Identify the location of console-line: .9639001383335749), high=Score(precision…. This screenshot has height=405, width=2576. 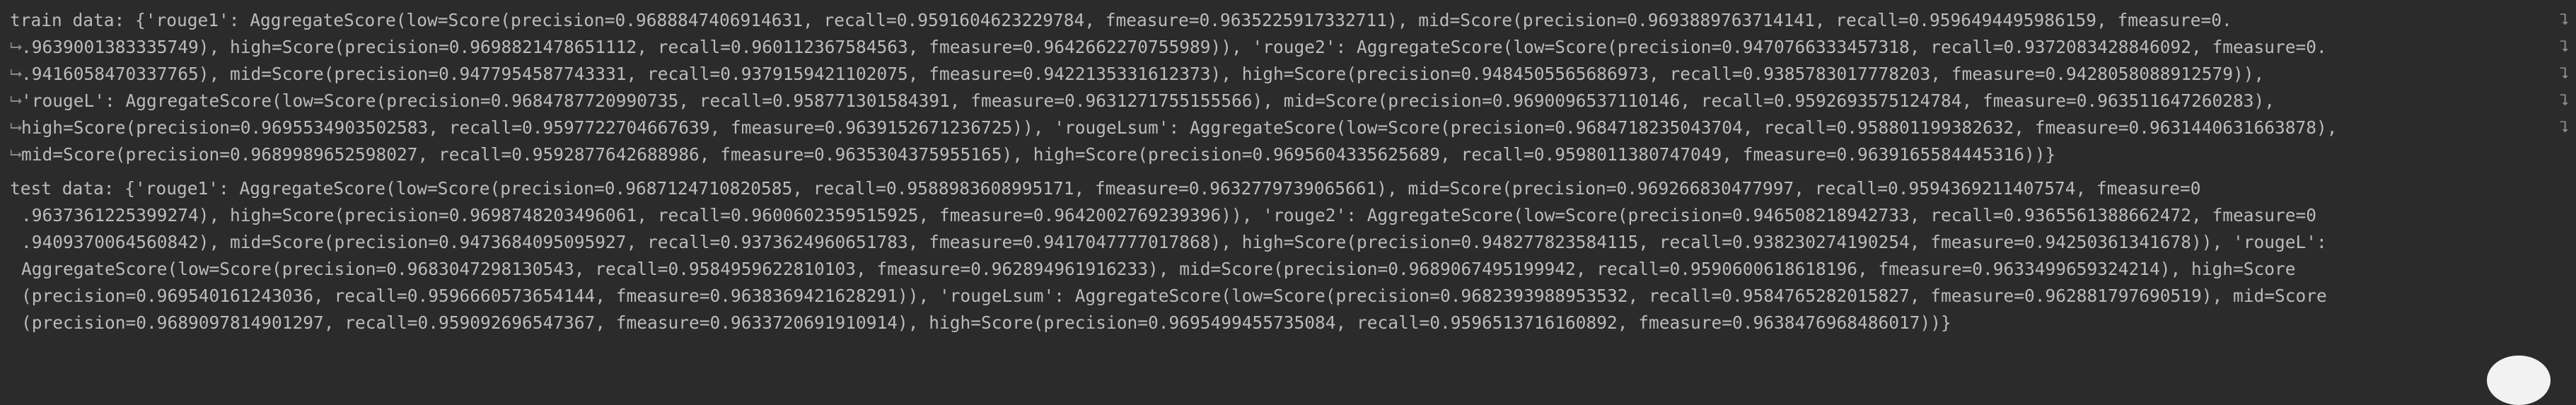
(1174, 47).